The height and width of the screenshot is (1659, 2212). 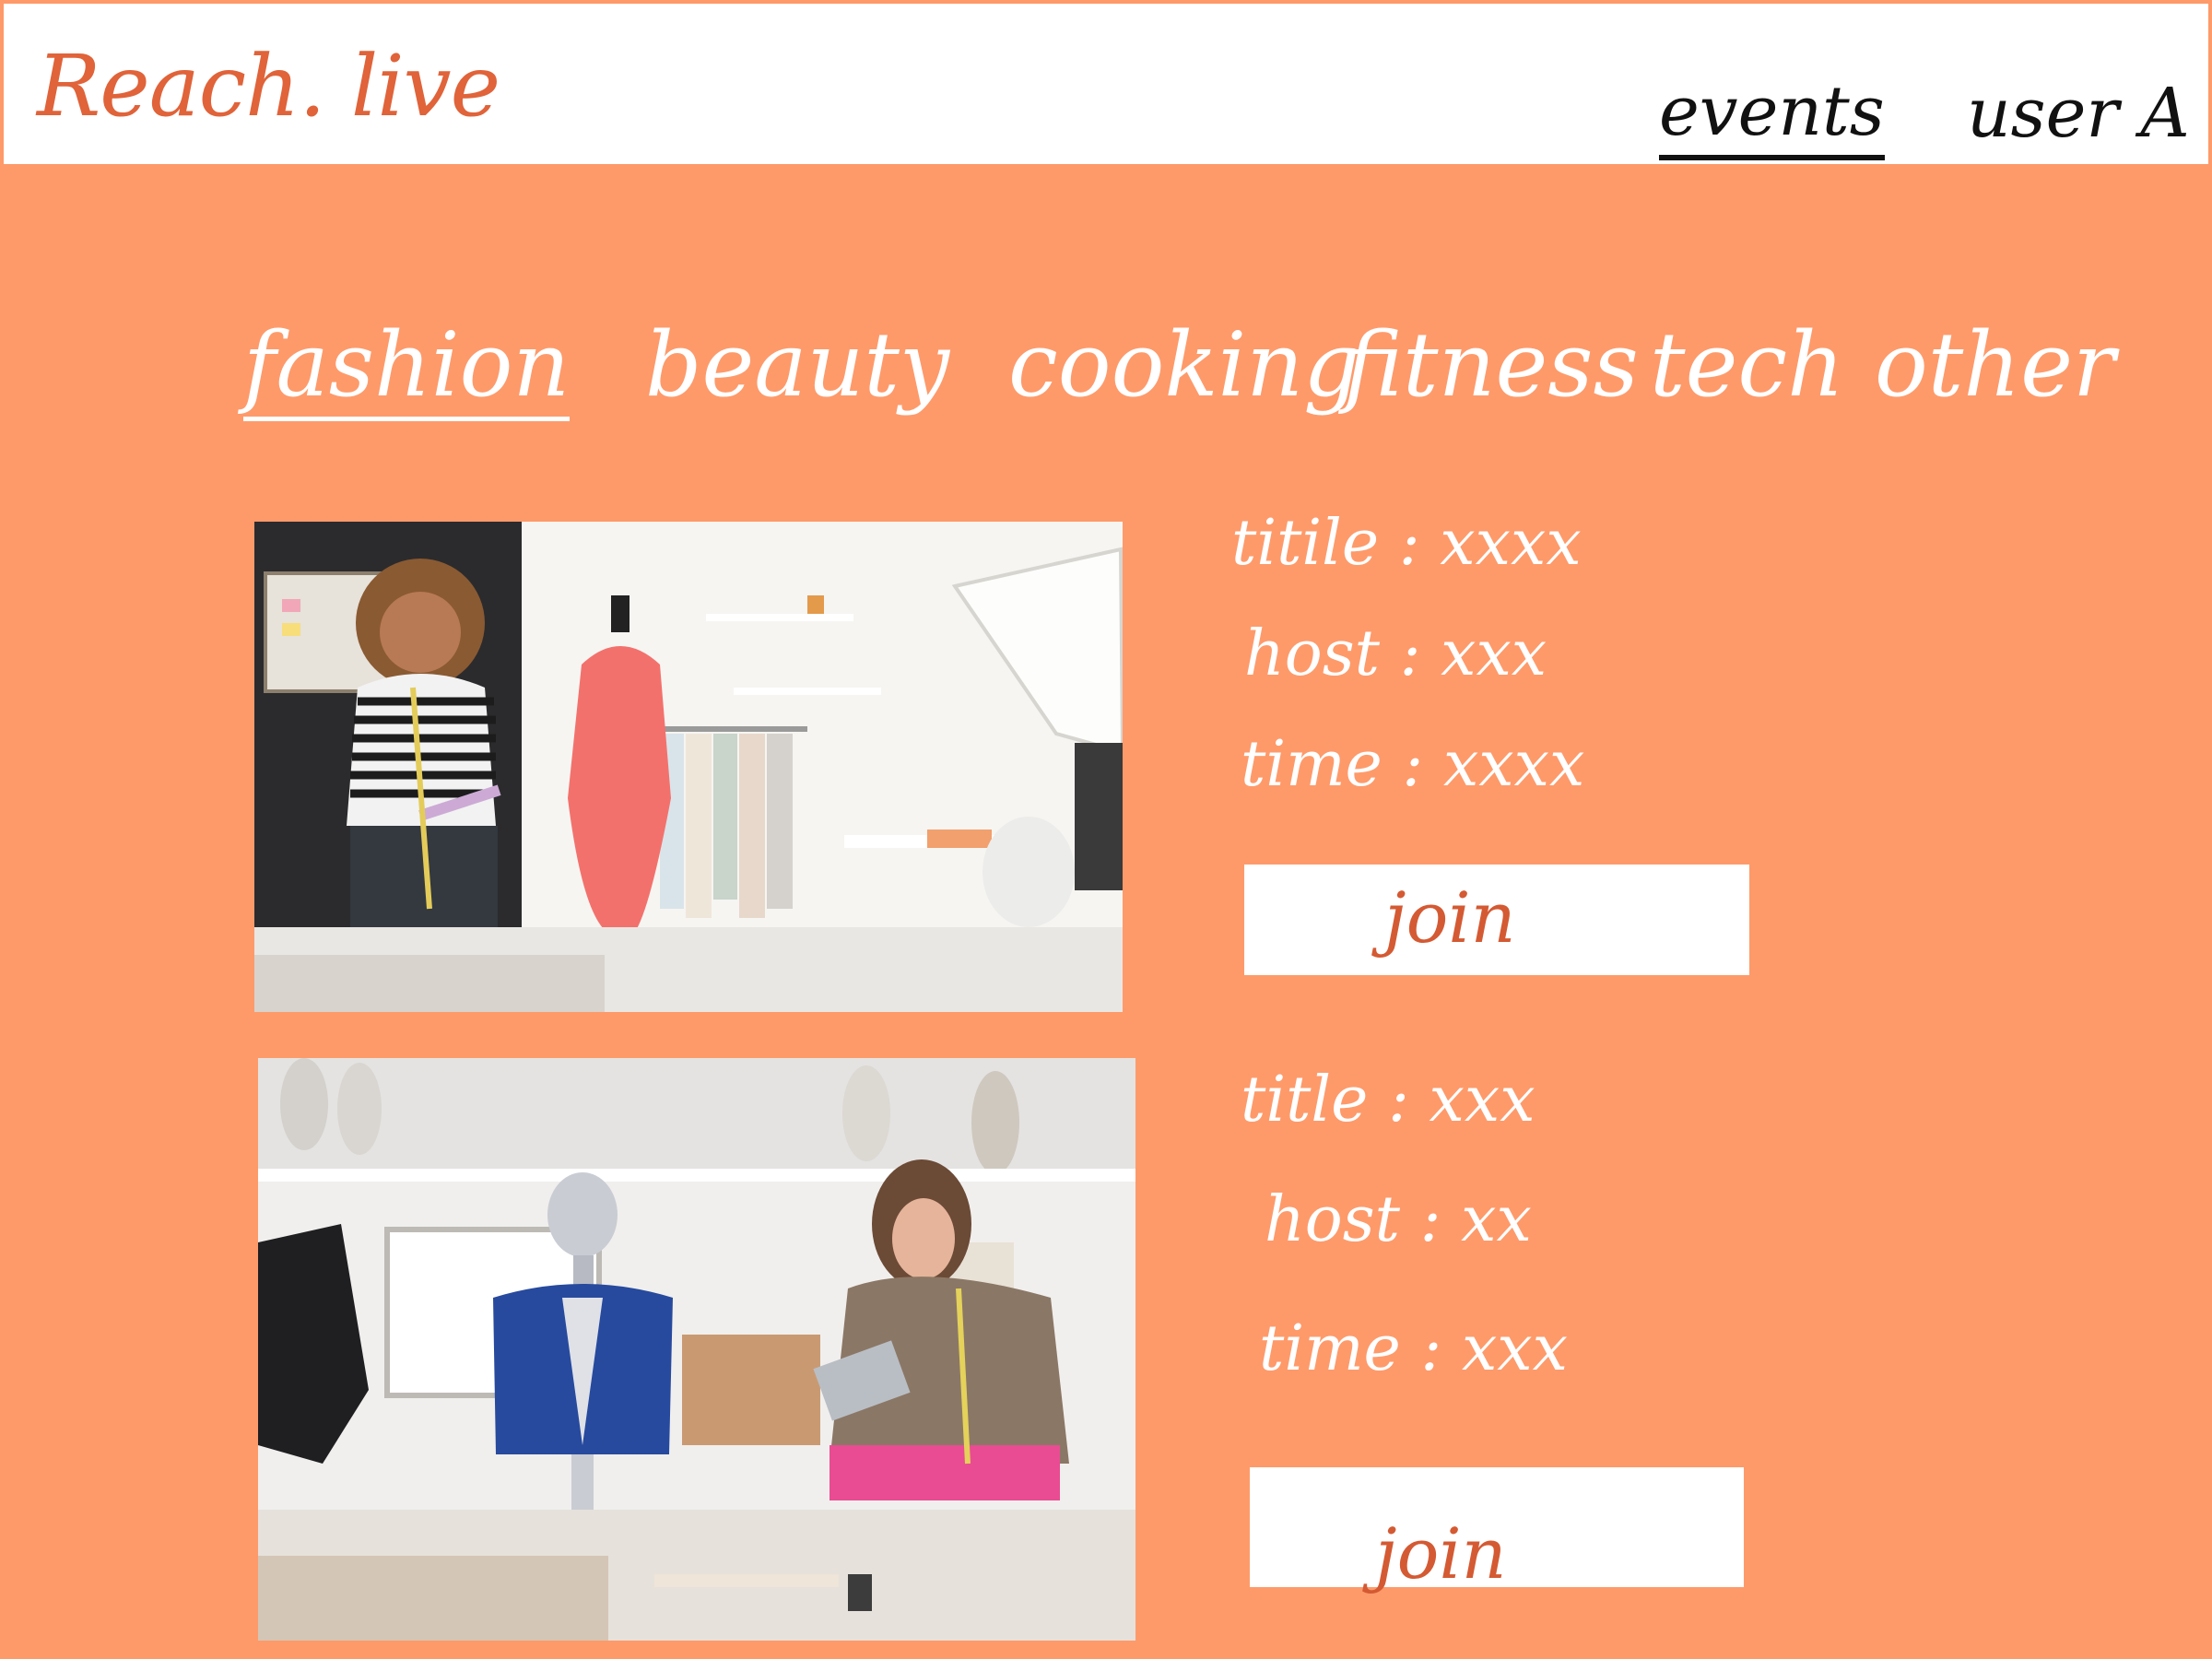 What do you see at coordinates (1398, 1219) in the screenshot?
I see `event-host: host : xx` at bounding box center [1398, 1219].